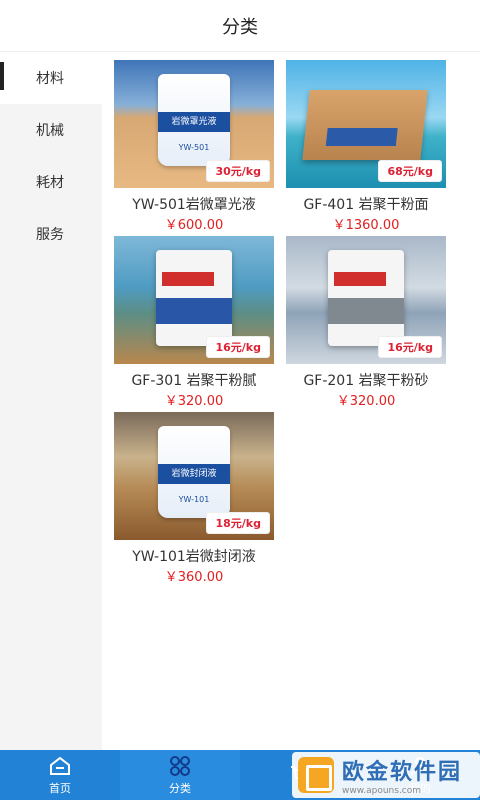 This screenshot has width=480, height=800. I want to click on sidebar-item-label: 耗材, so click(50, 183).